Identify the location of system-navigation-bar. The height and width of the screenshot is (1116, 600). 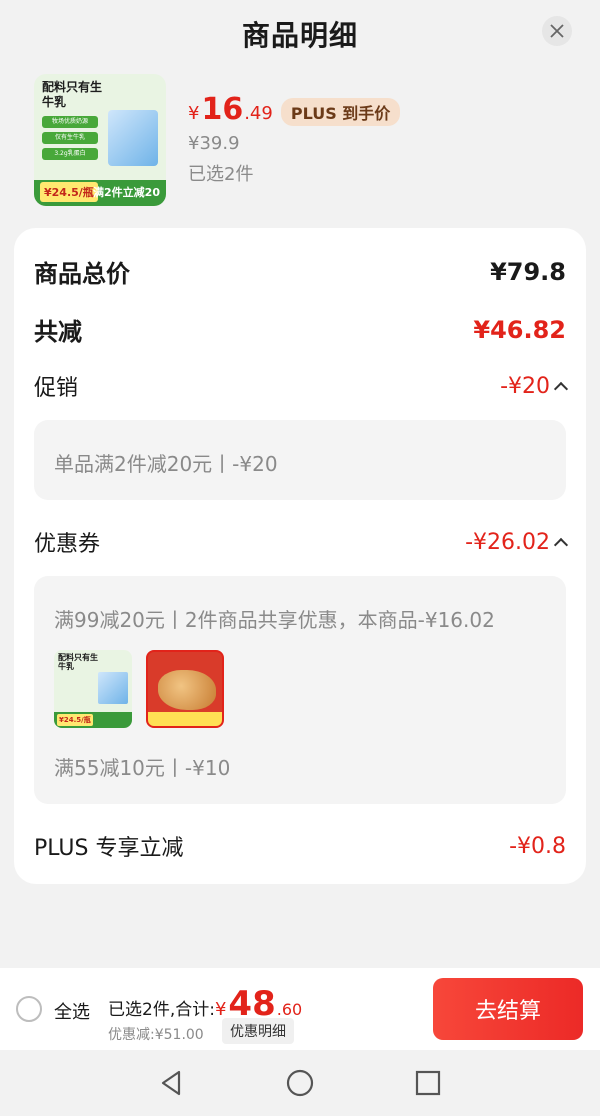
(300, 1083).